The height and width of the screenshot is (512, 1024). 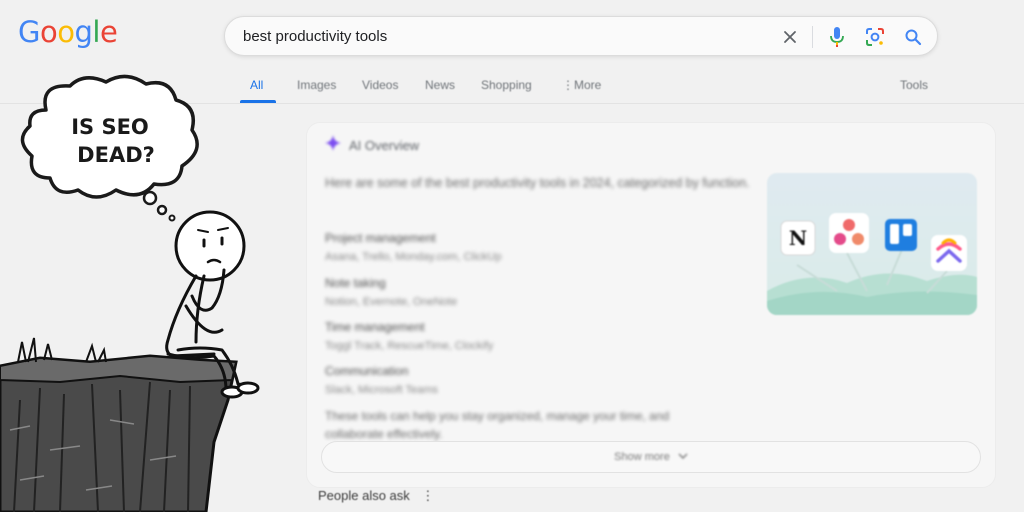 What do you see at coordinates (119, 424) in the screenshot?
I see `cliff-illustration` at bounding box center [119, 424].